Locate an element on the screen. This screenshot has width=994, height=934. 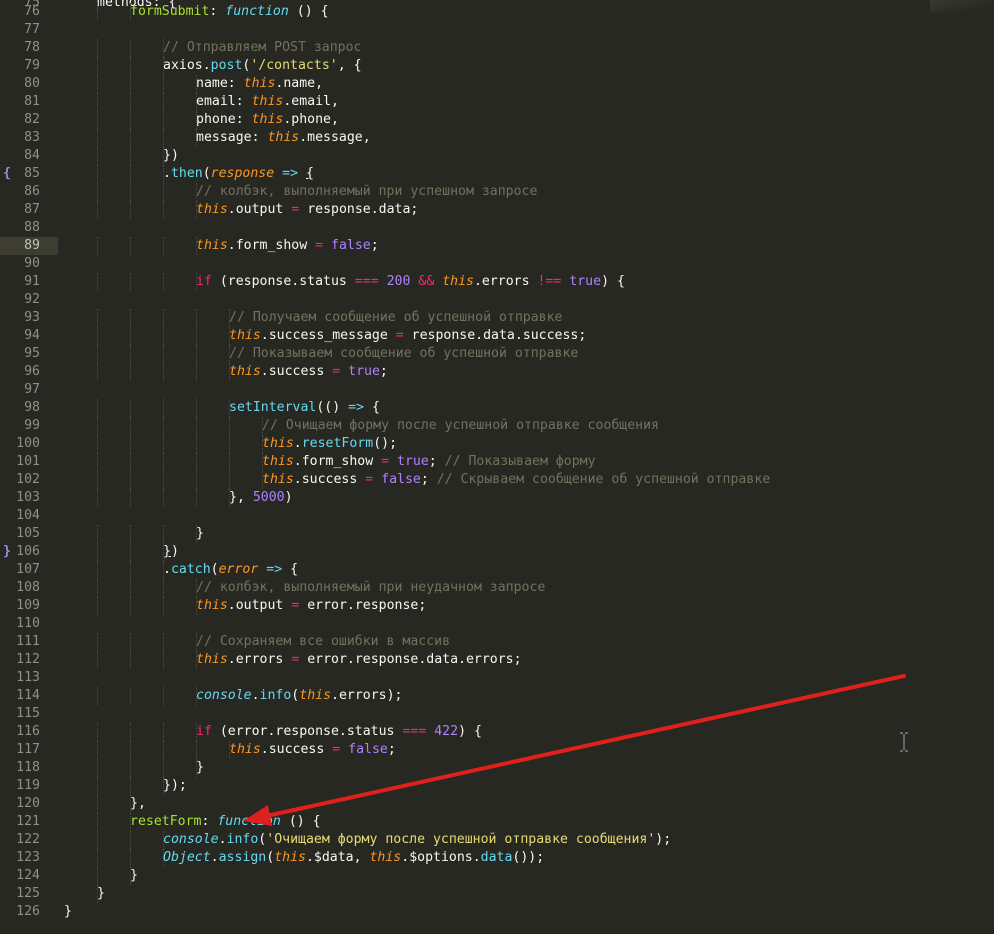
code-line-107: 107 .catch(error => { is located at coordinates (497, 570).